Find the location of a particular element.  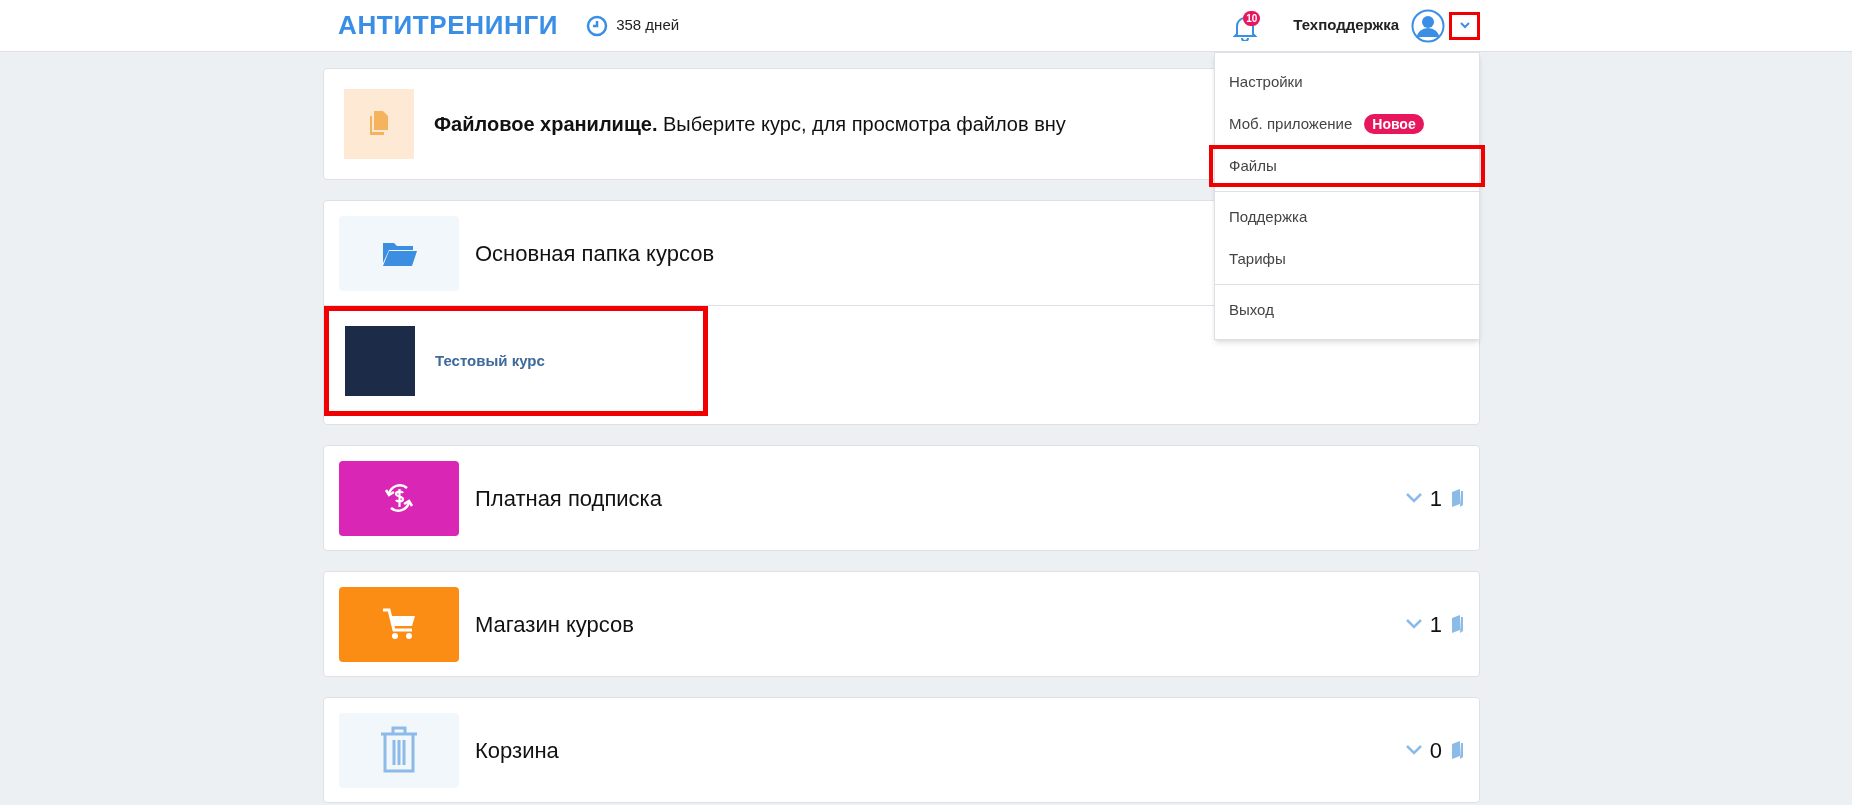

notifications-button: 10 is located at coordinates (1247, 25).